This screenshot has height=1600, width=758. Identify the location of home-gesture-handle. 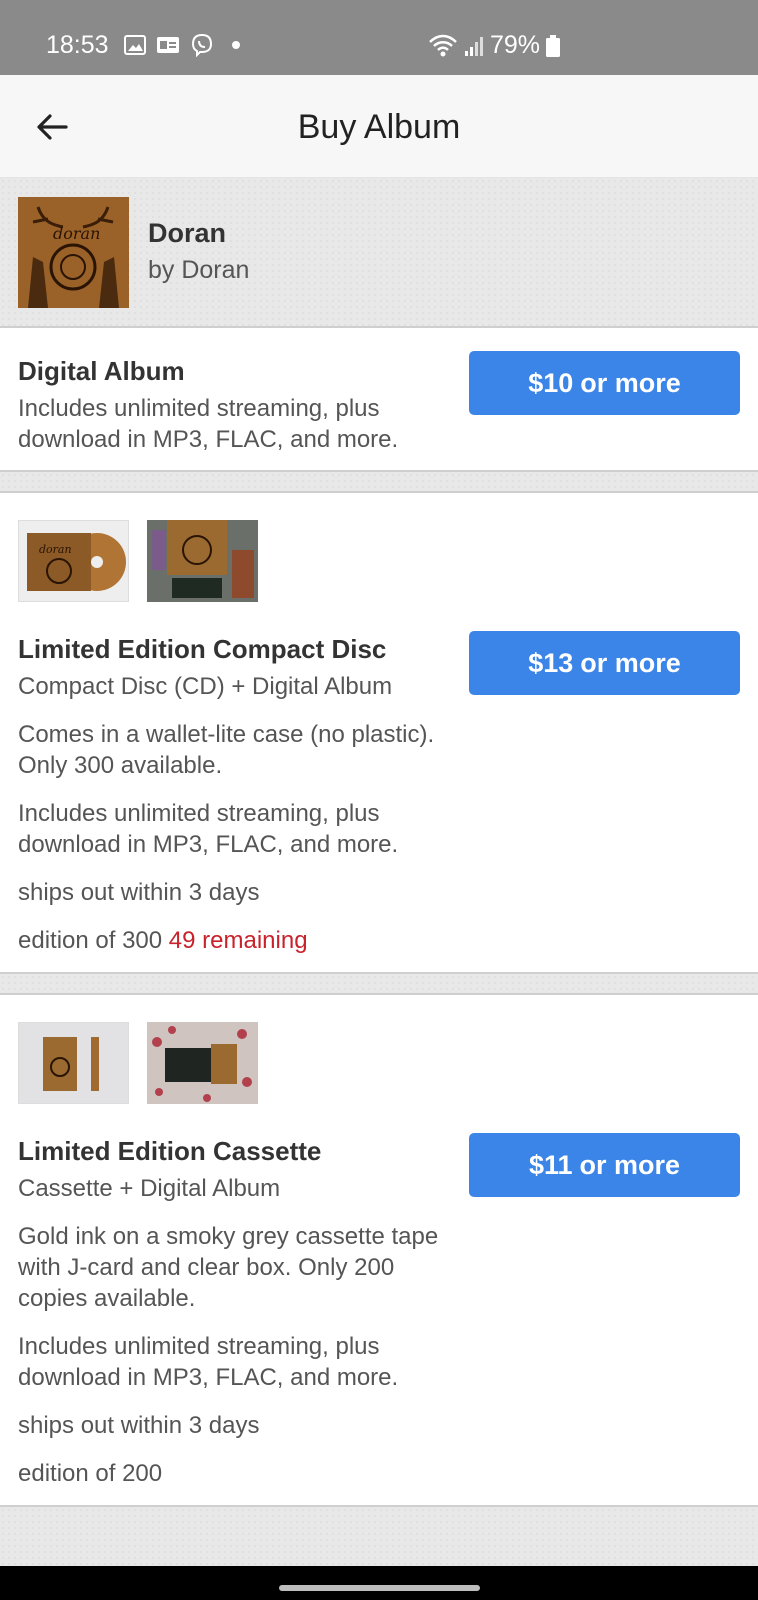
(379, 1588).